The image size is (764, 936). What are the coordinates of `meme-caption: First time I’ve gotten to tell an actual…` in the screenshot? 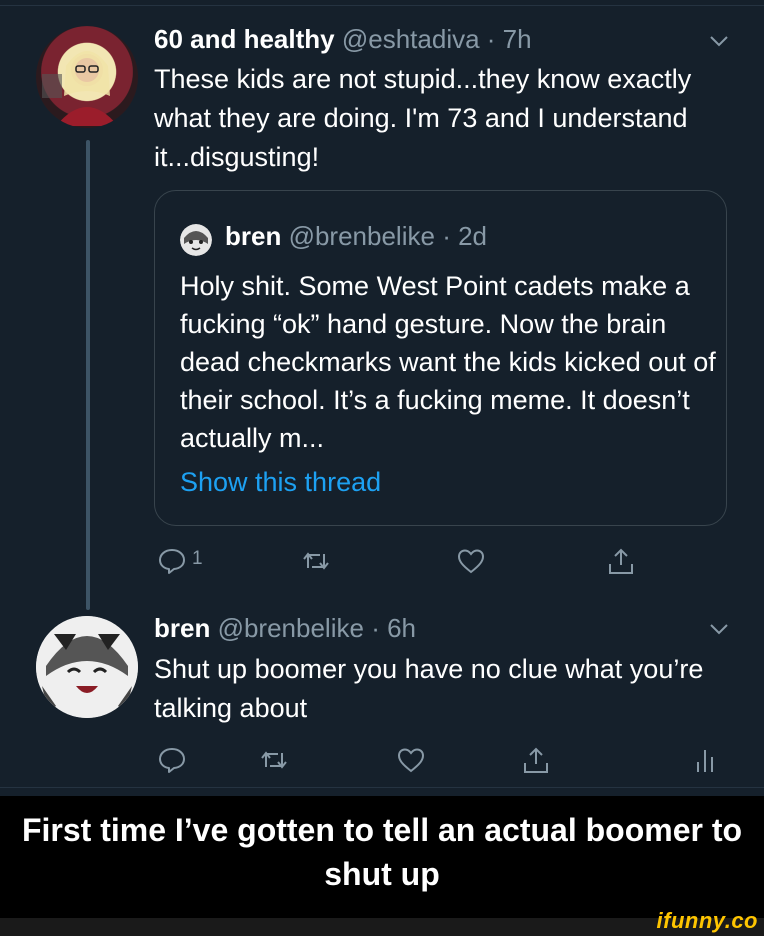 It's located at (382, 852).